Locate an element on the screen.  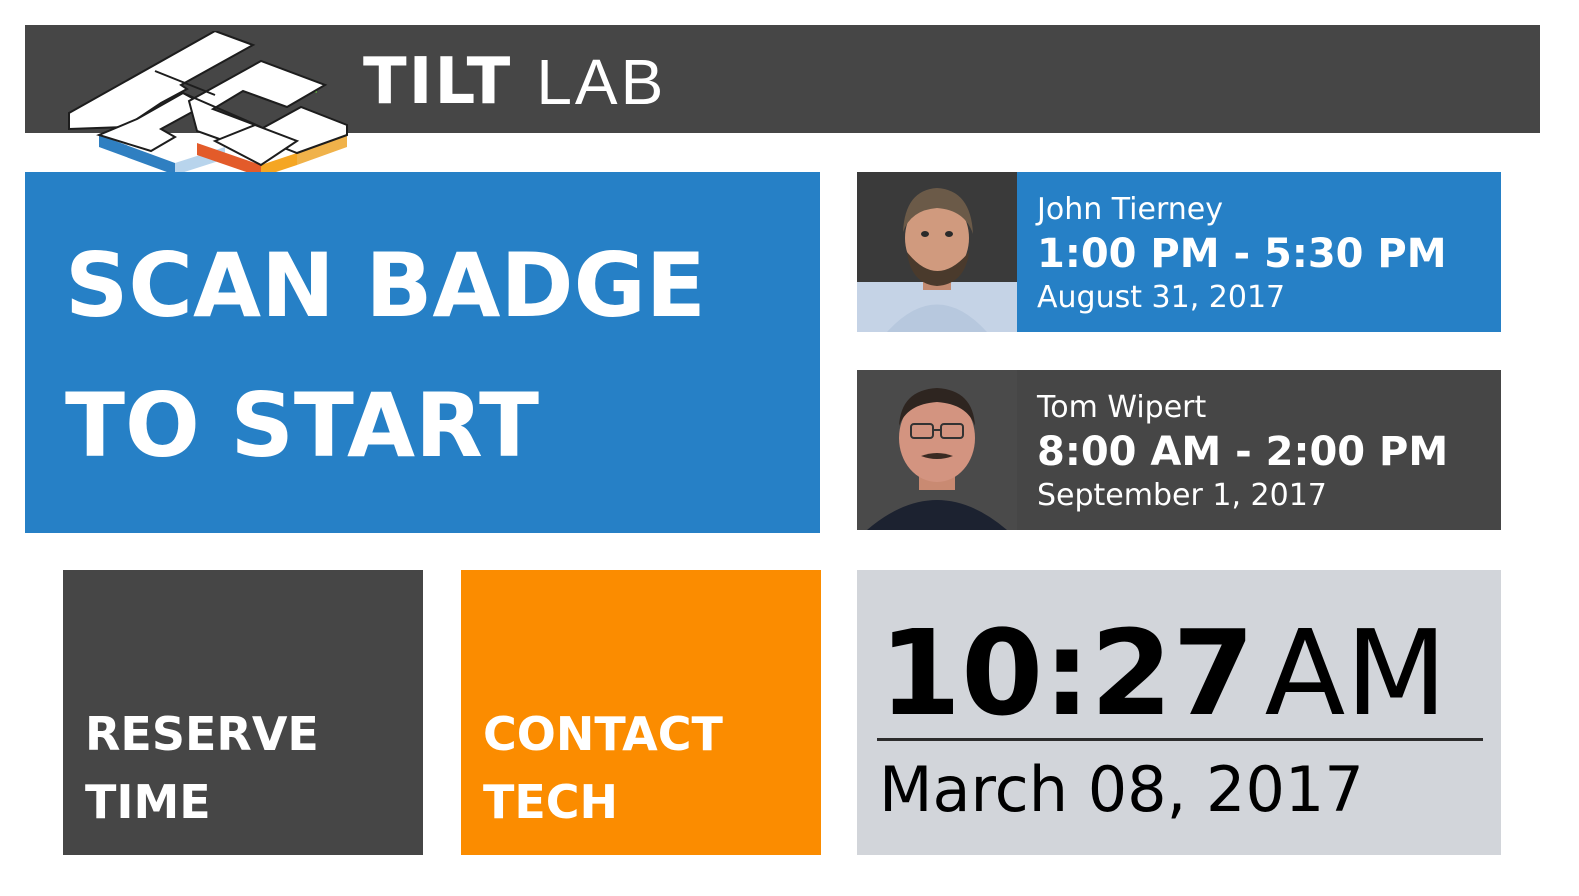
contact-line-2: TECH is located at coordinates (551, 802).